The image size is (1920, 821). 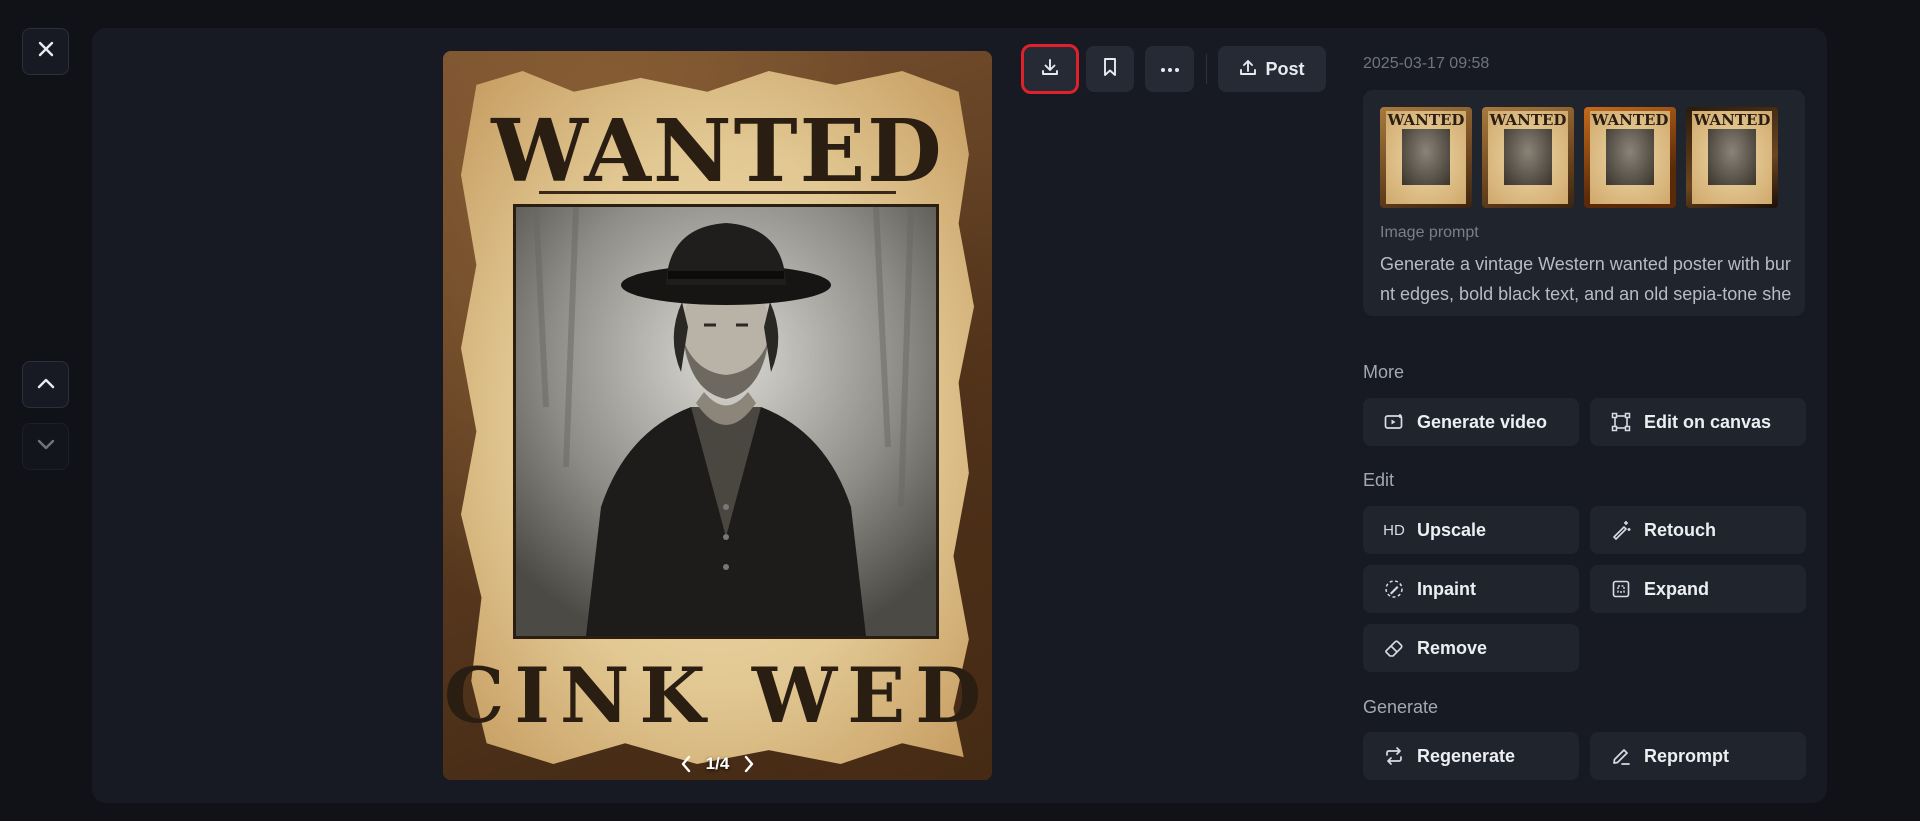 I want to click on edit-on-canvas-button: Edit on canvas, so click(x=1698, y=422).